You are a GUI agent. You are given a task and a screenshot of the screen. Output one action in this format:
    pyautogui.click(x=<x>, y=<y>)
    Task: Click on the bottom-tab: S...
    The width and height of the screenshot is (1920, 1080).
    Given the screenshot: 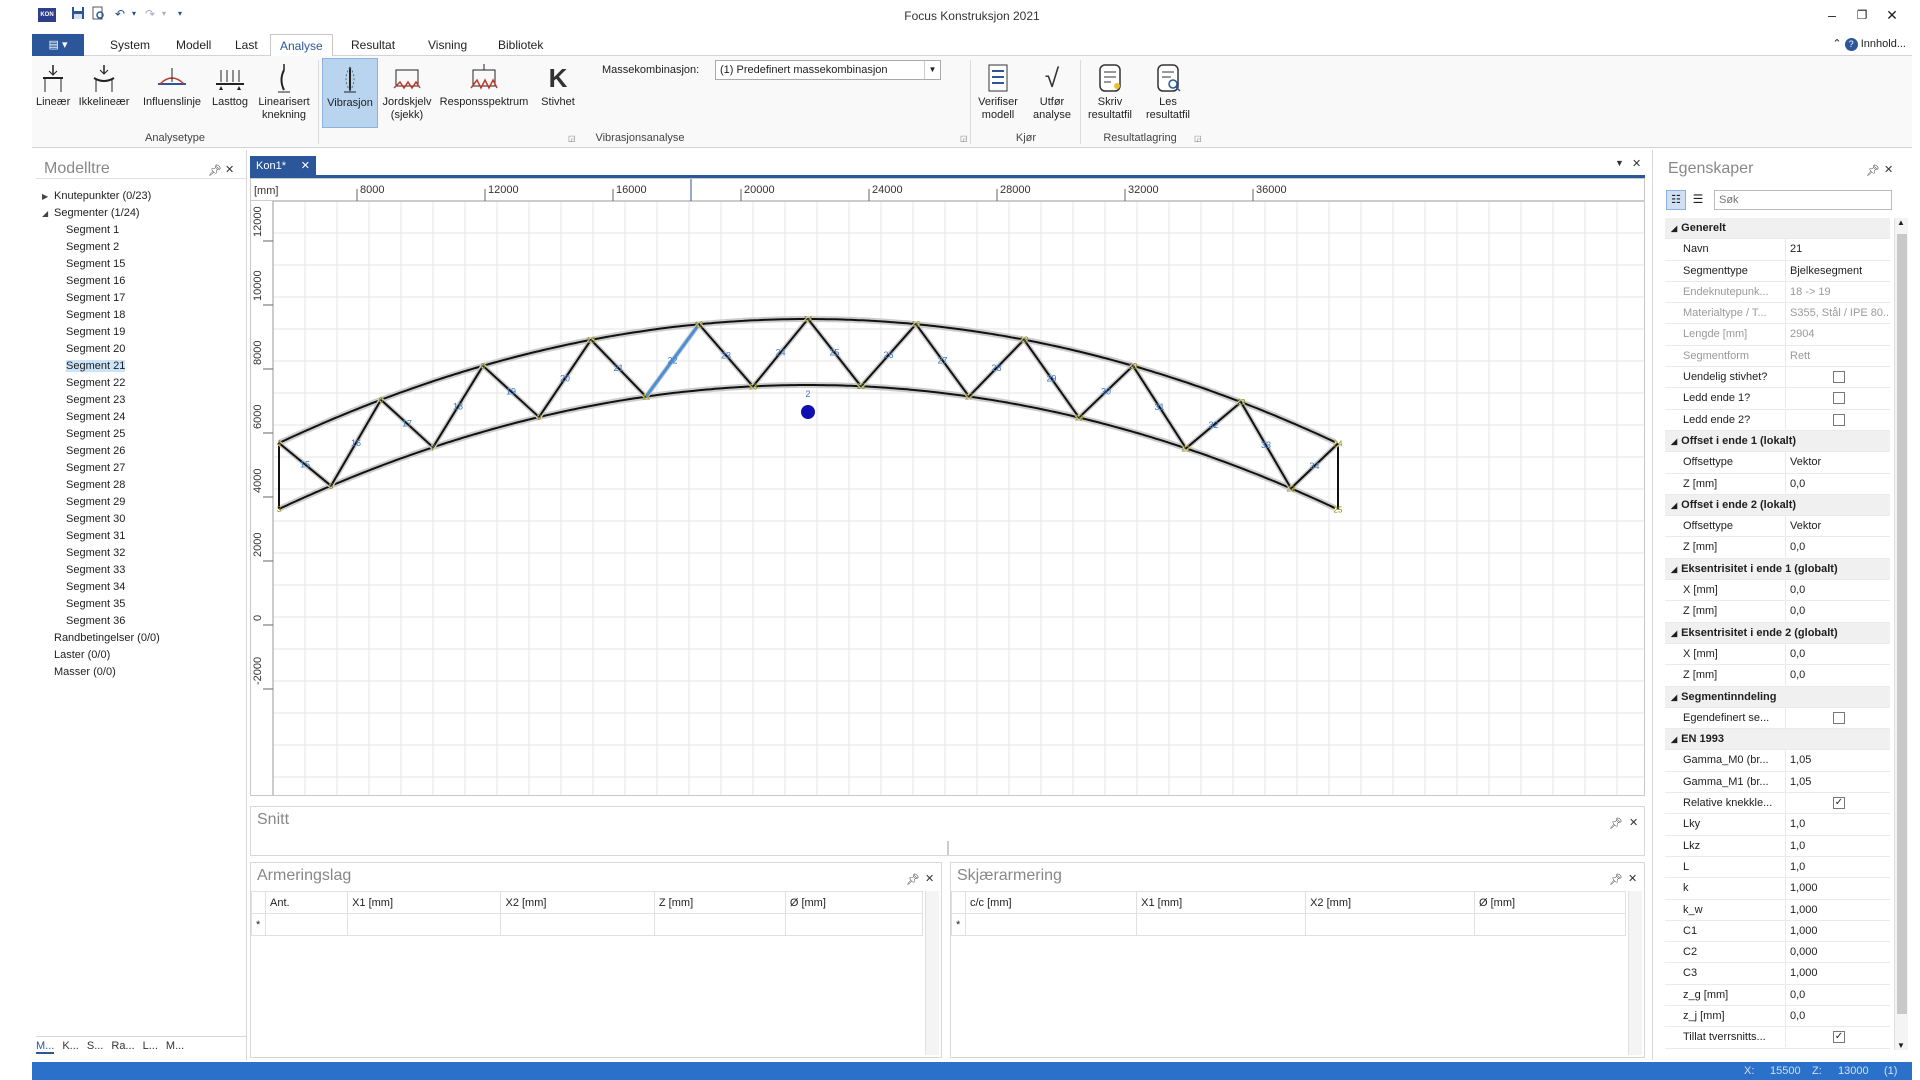 What is the action you would take?
    pyautogui.click(x=95, y=1046)
    